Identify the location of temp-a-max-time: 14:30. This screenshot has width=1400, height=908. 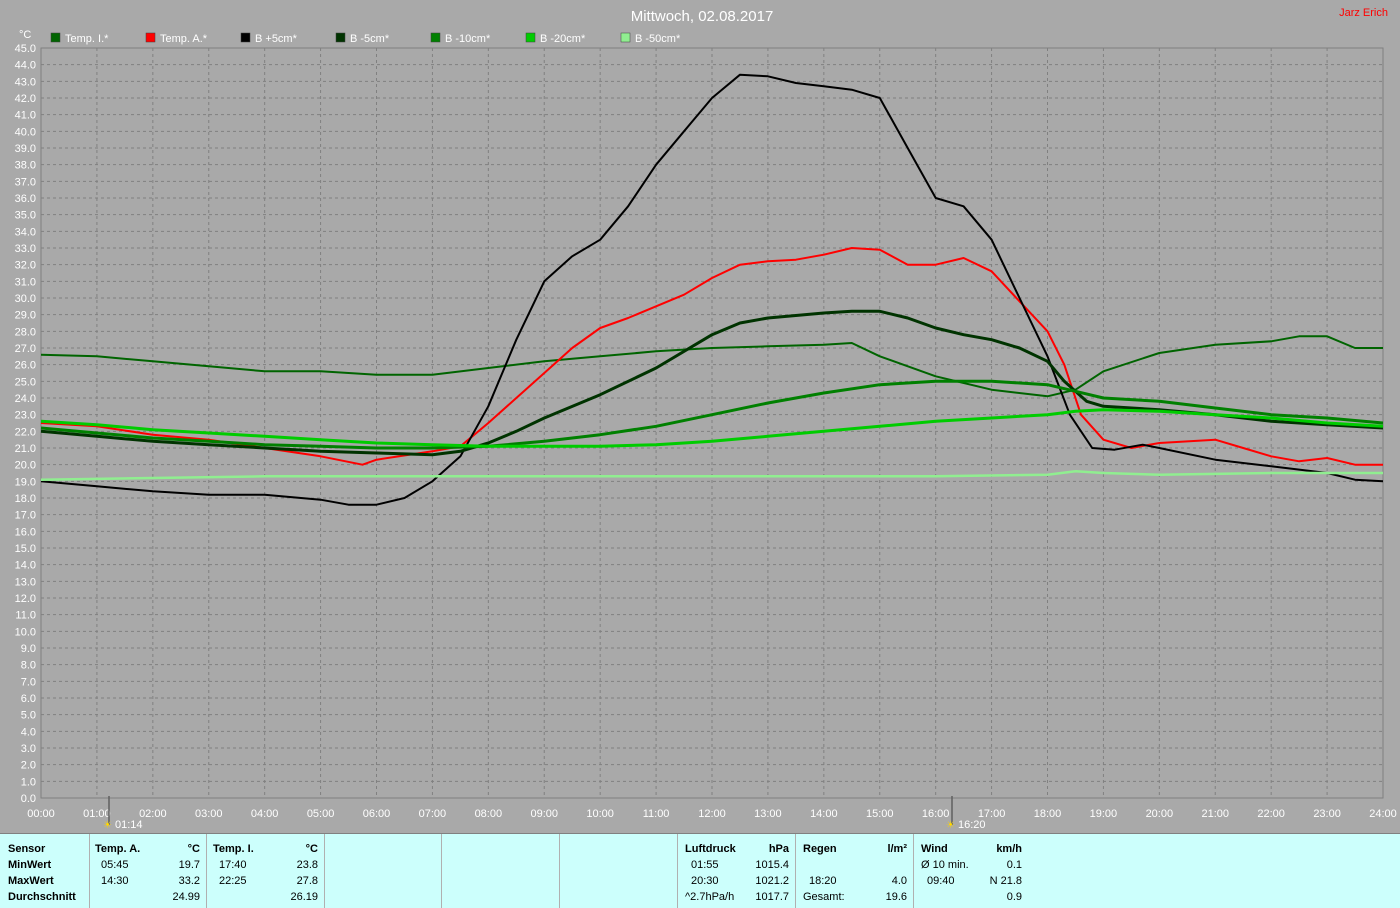
(115, 881).